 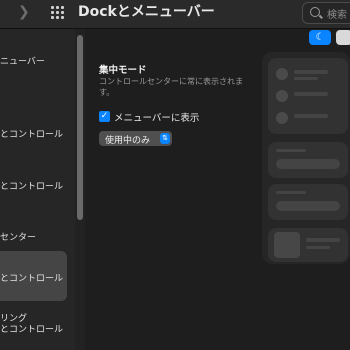 What do you see at coordinates (128, 141) in the screenshot?
I see `popup-value: 使用中のみ` at bounding box center [128, 141].